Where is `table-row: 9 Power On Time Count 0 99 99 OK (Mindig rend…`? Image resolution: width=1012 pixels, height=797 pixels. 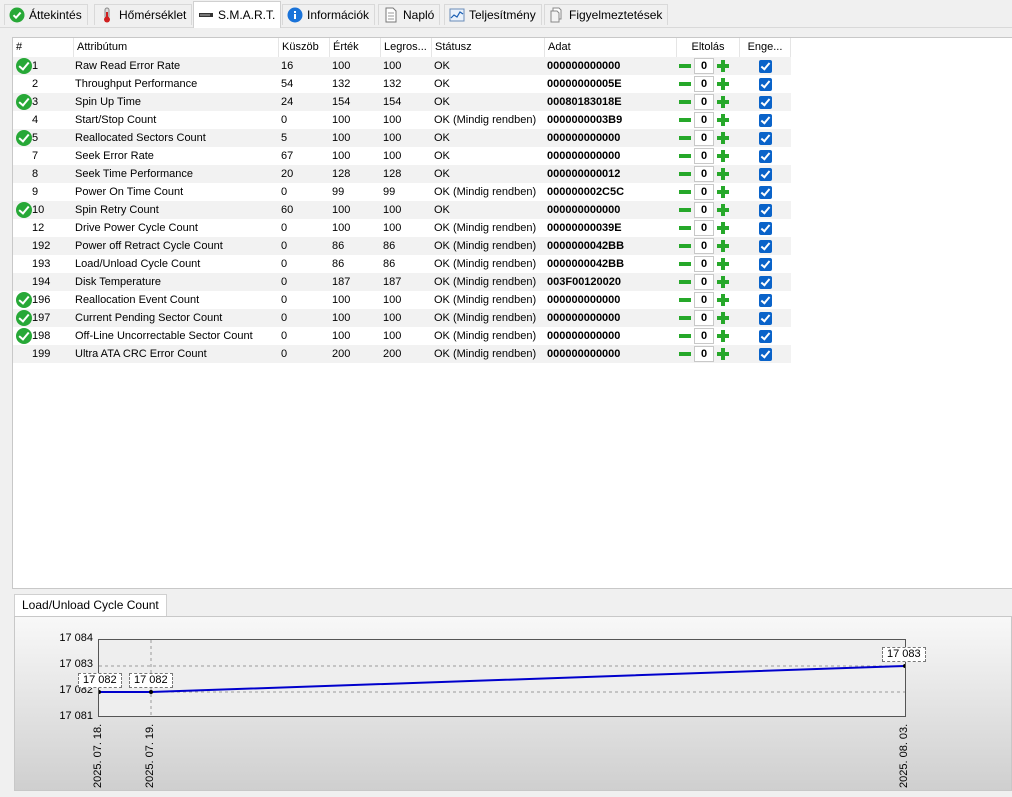
table-row: 9 Power On Time Count 0 99 99 OK (Mindig rend… is located at coordinates (402, 192).